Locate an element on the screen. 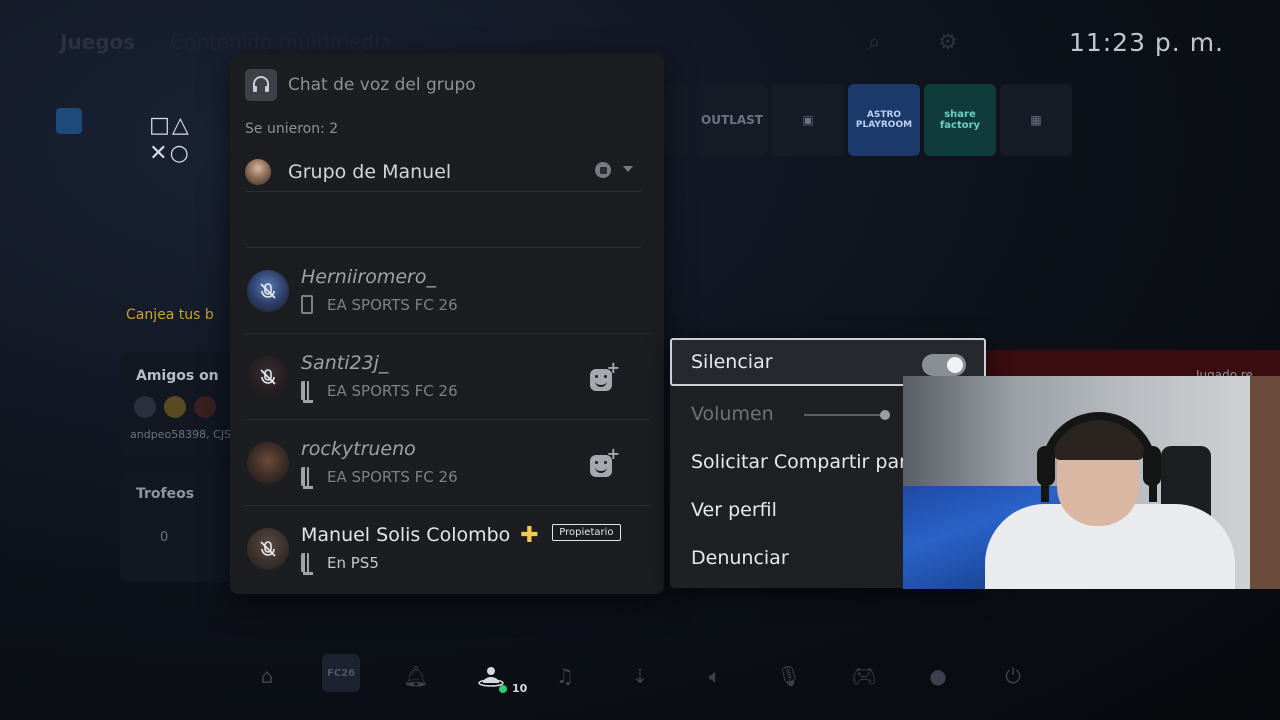 Image resolution: width=1280 pixels, height=720 pixels. panel-header: Chat de voz del grupo is located at coordinates (360, 85).